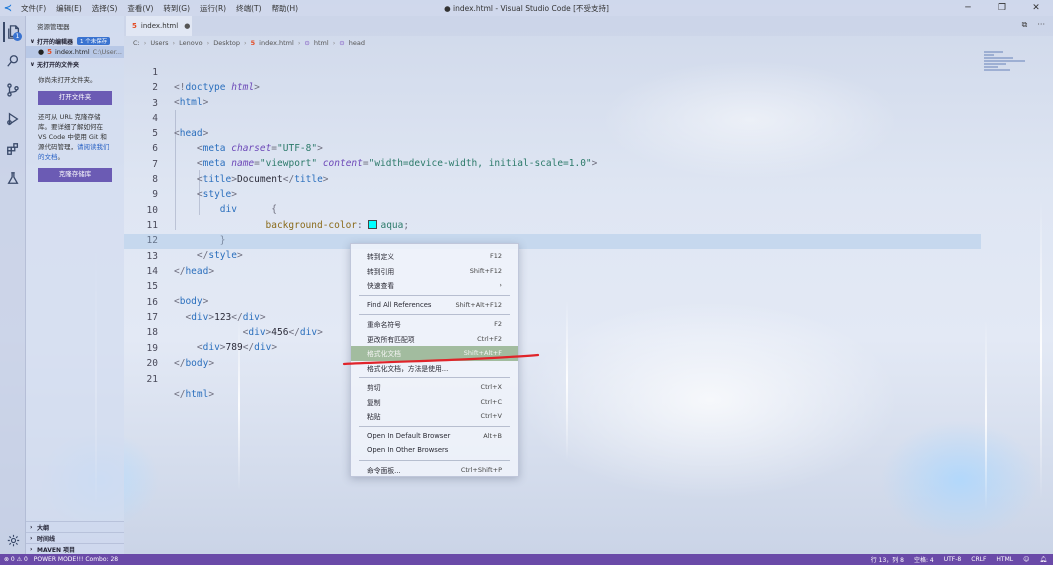 The width and height of the screenshot is (1053, 565). Describe the element at coordinates (357, 43) in the screenshot. I see `breadcrumb-item: head` at that location.